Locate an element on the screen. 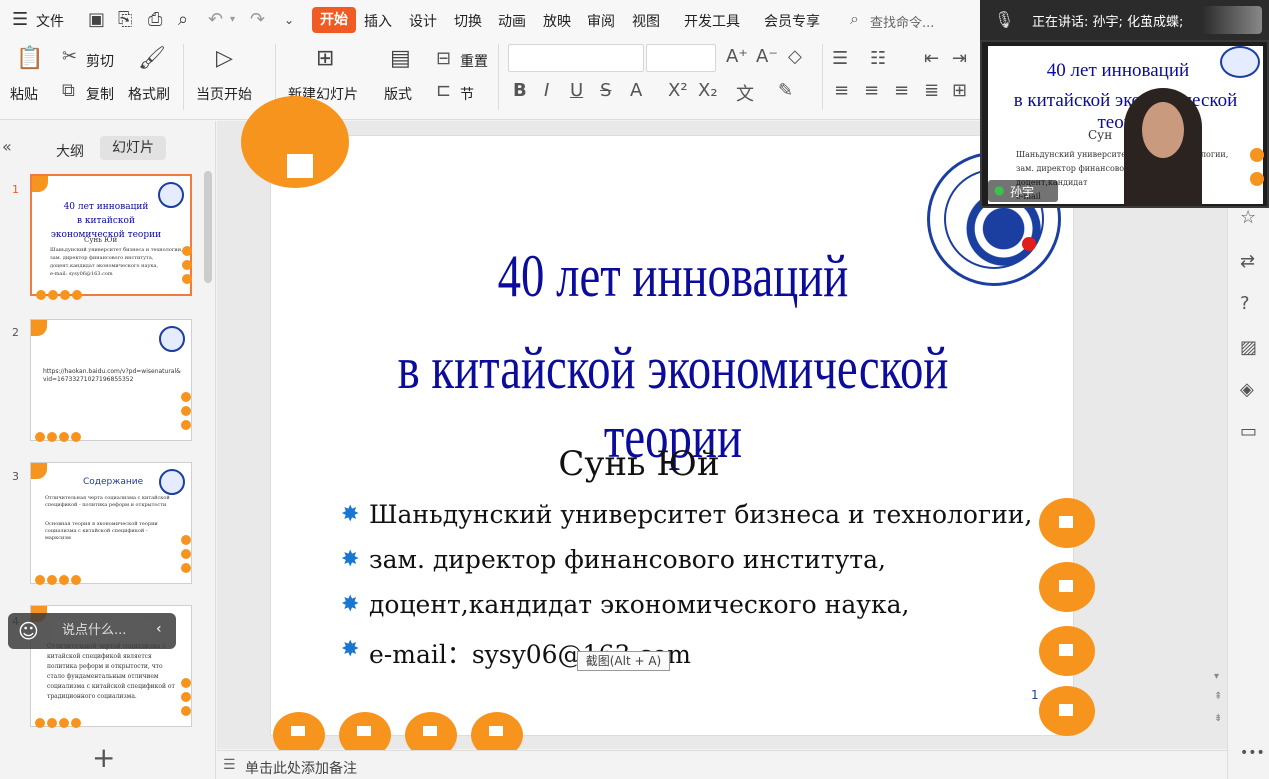  font-grow-icon: A⁺ is located at coordinates (737, 56).